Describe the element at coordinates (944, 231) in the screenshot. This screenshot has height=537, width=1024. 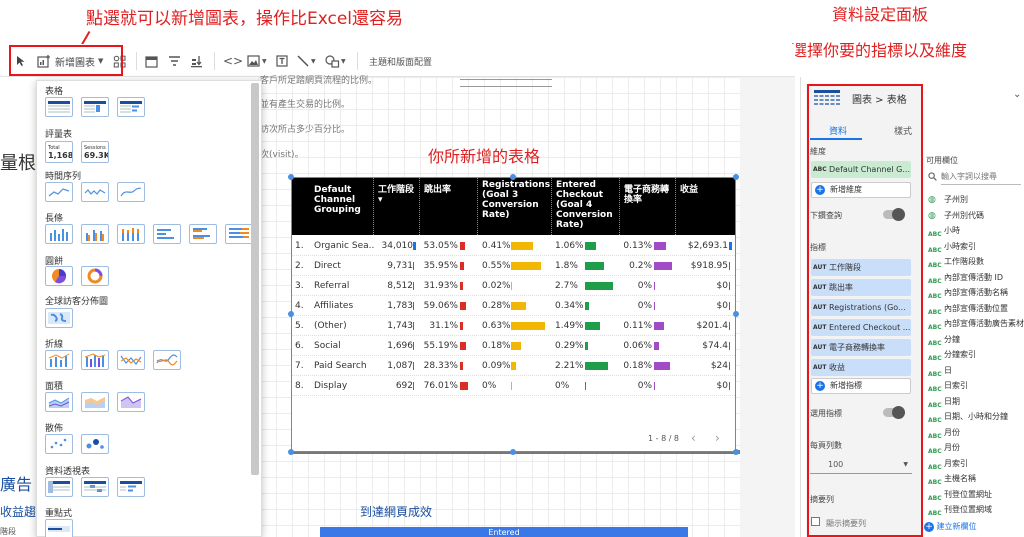
I see `available-field-item: ABC 小時` at that location.